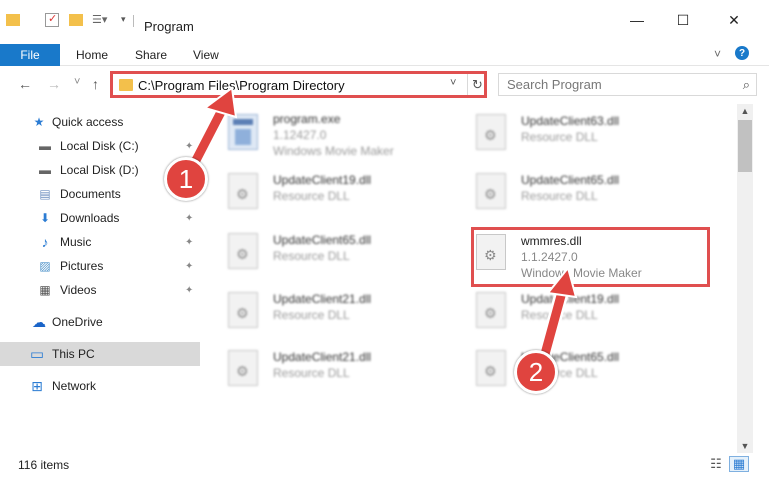  What do you see at coordinates (44, 465) in the screenshot?
I see `status-item-count: 116 items` at bounding box center [44, 465].